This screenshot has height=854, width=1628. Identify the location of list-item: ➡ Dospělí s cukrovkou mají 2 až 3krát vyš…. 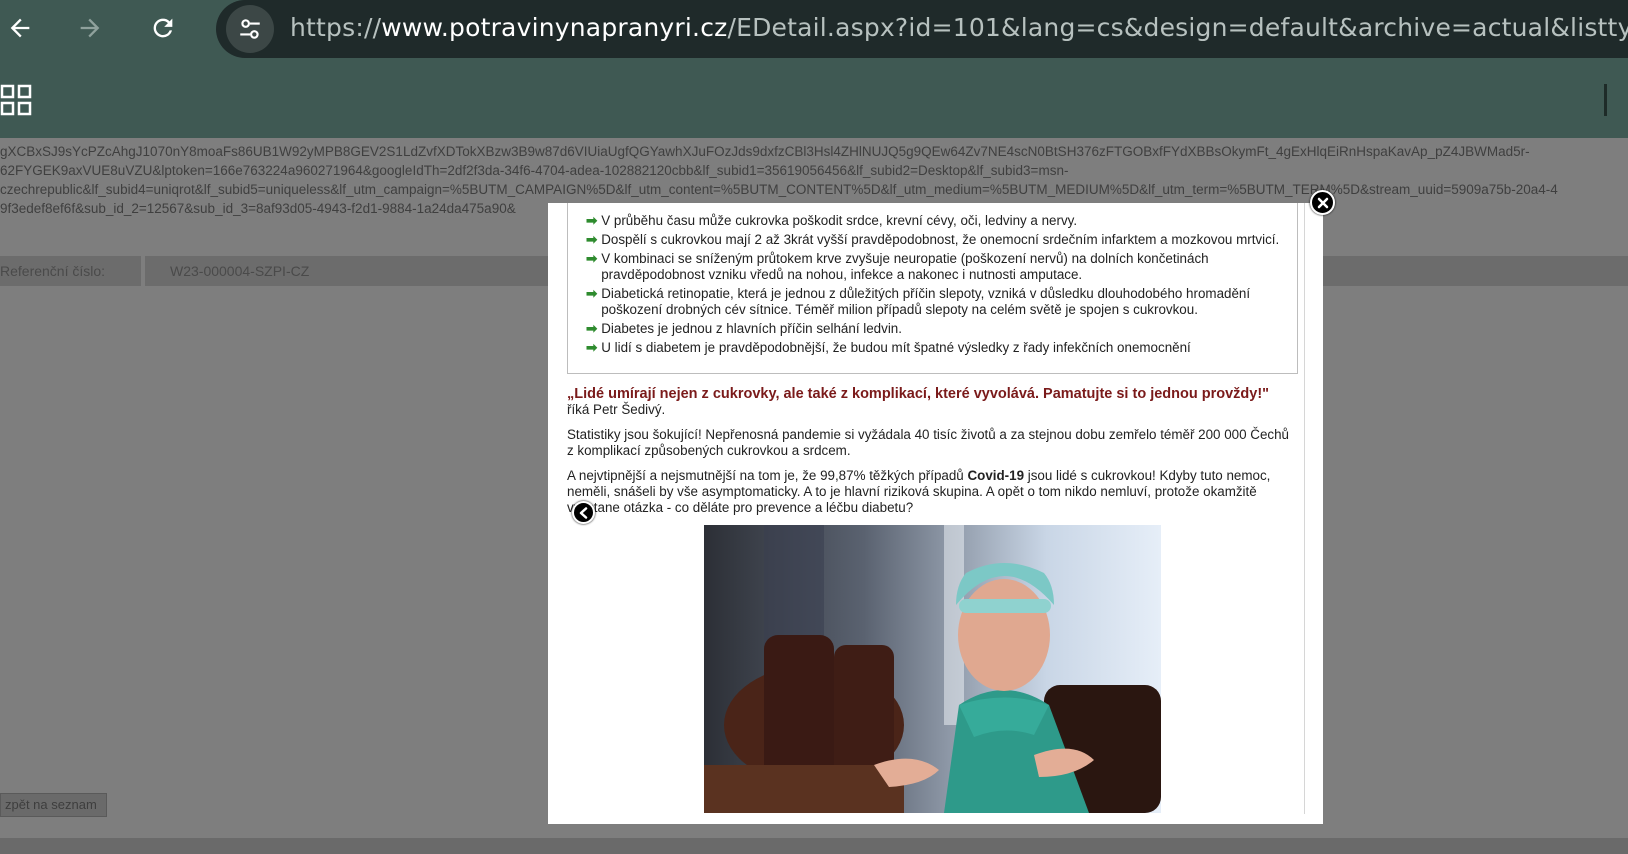
(936, 240).